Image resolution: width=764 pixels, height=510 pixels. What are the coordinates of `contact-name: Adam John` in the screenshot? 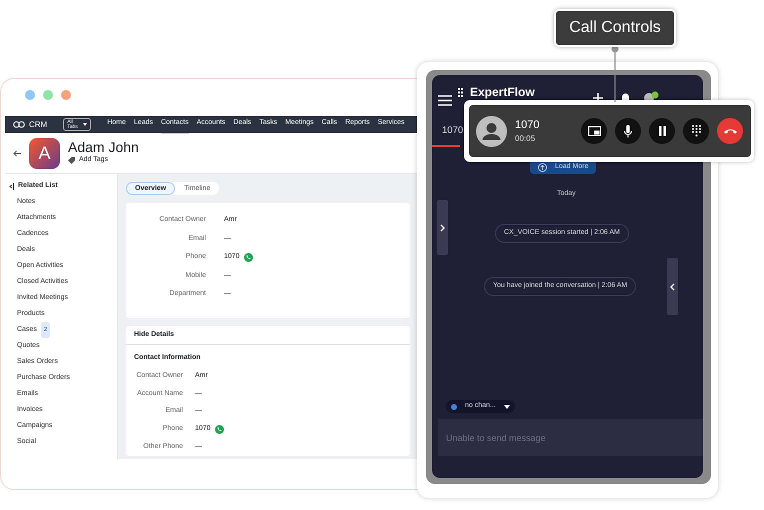 It's located at (103, 148).